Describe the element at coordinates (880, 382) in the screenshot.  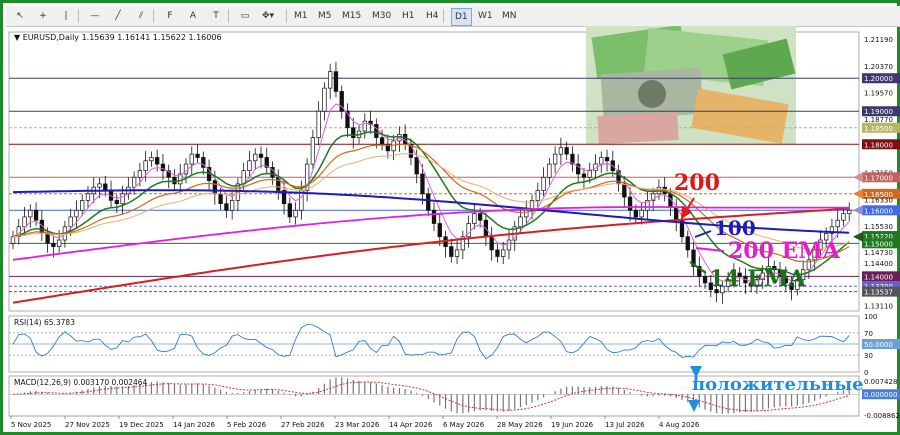
I see `macd-axis-label: 0.007428` at that location.